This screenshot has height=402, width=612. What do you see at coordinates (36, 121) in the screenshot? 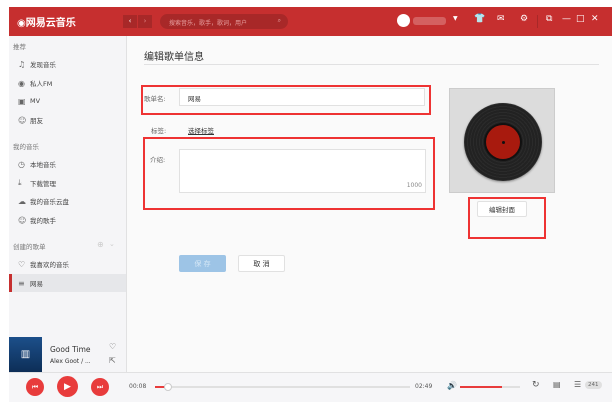
I see `sidebar-item-label: 朋友` at bounding box center [36, 121].